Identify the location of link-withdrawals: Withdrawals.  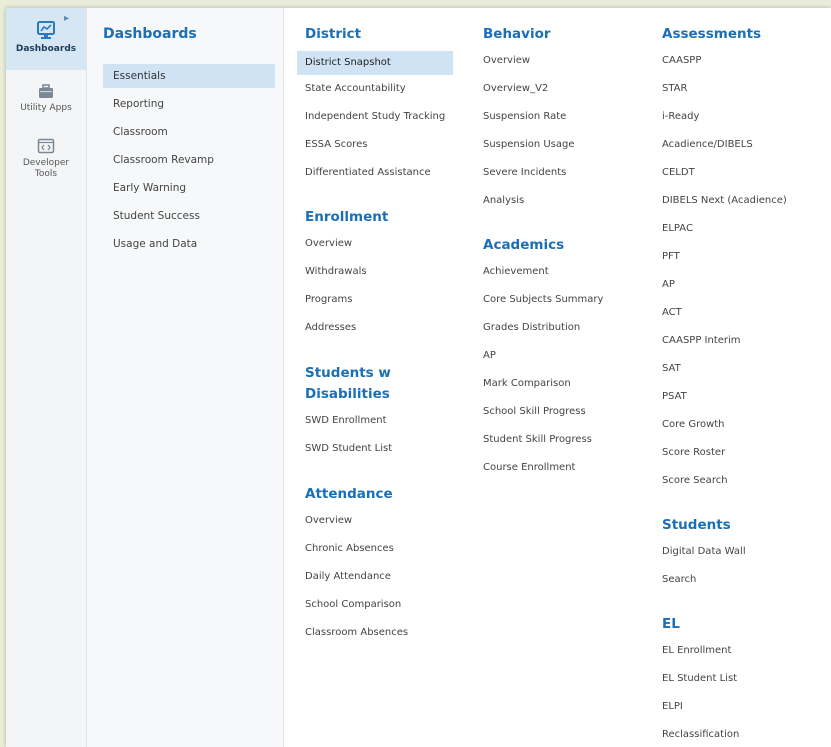
(336, 272).